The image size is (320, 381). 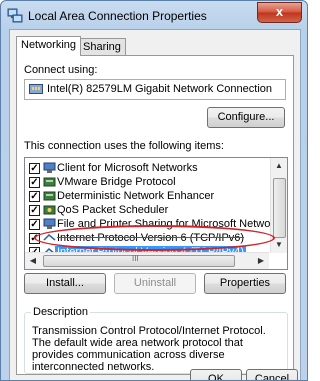 What do you see at coordinates (49, 210) in the screenshot?
I see `scheduler-icon` at bounding box center [49, 210].